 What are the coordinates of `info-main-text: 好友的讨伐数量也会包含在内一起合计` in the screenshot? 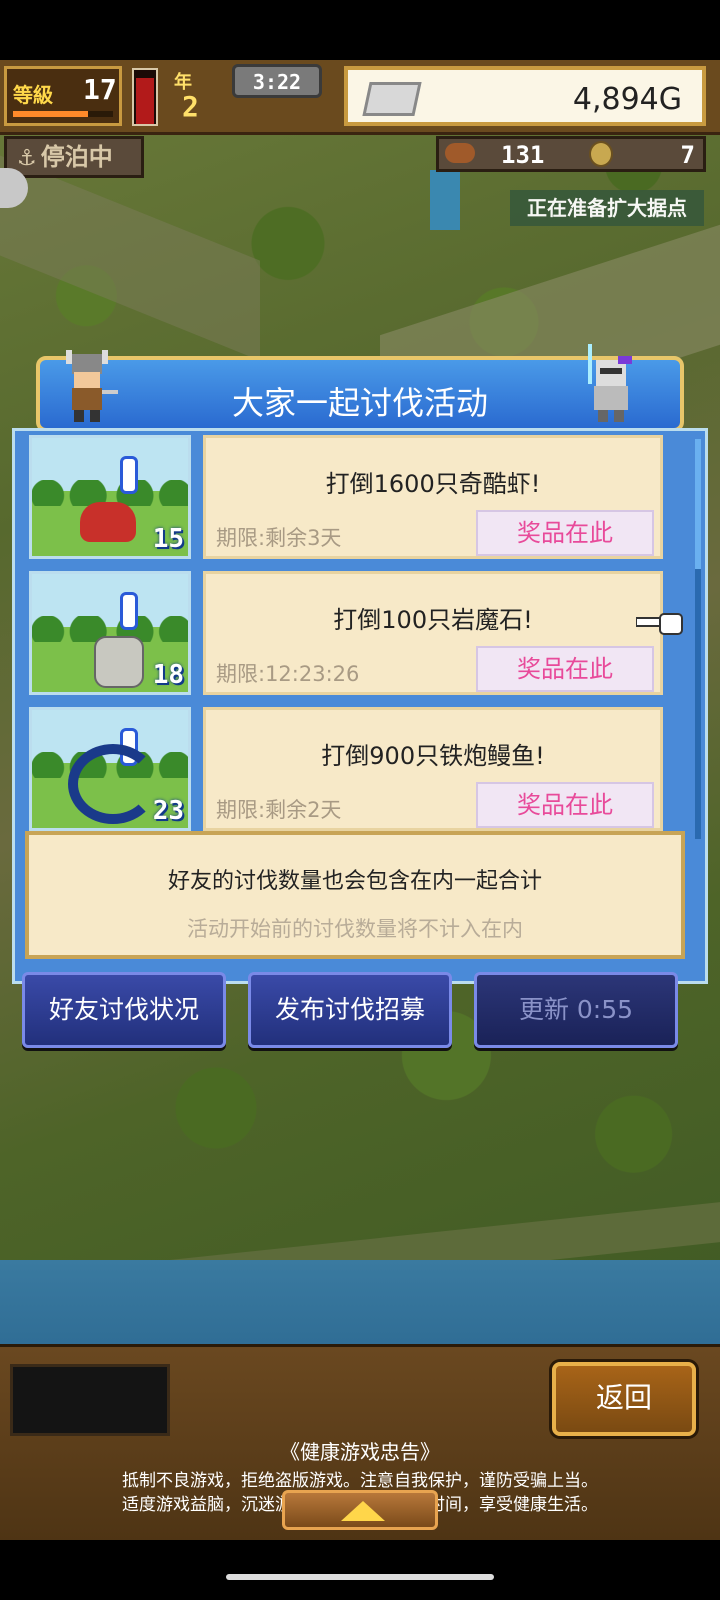 It's located at (354, 881).